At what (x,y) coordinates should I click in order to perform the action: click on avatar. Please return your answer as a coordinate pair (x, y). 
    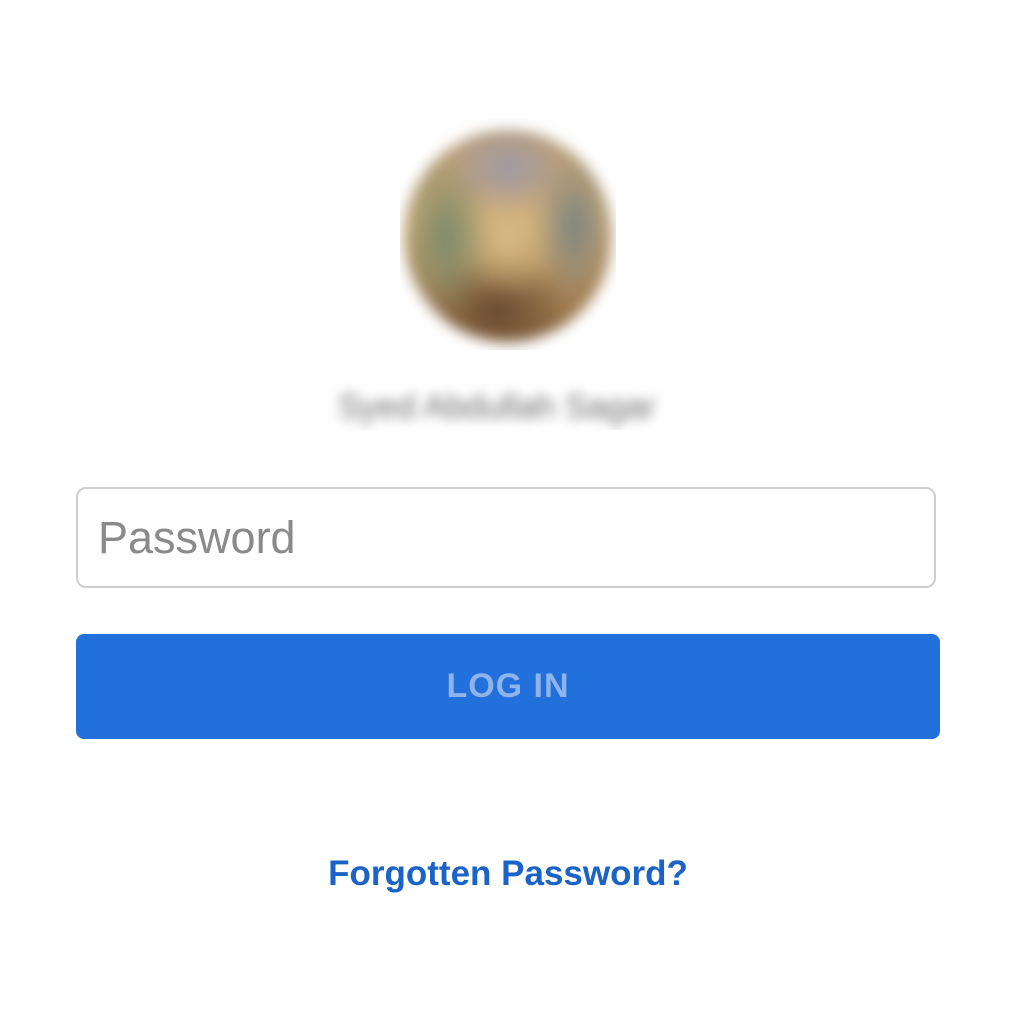
    Looking at the image, I should click on (508, 236).